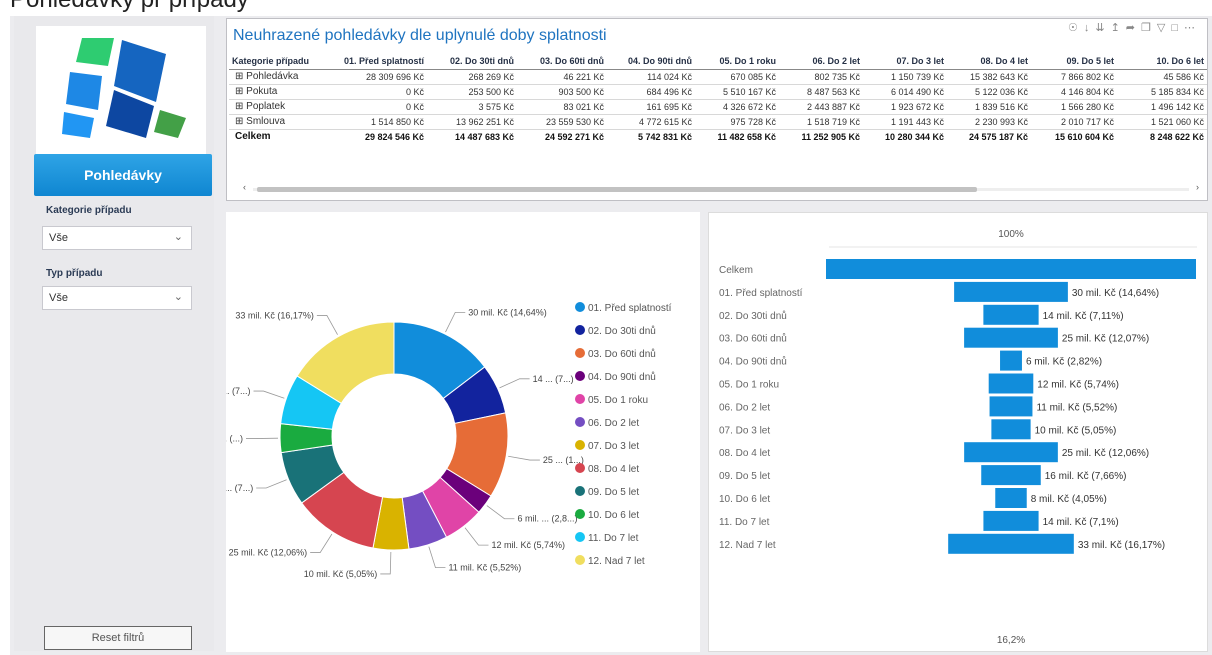  Describe the element at coordinates (1149, 28) in the screenshot. I see `copy-icon: ❐` at that location.